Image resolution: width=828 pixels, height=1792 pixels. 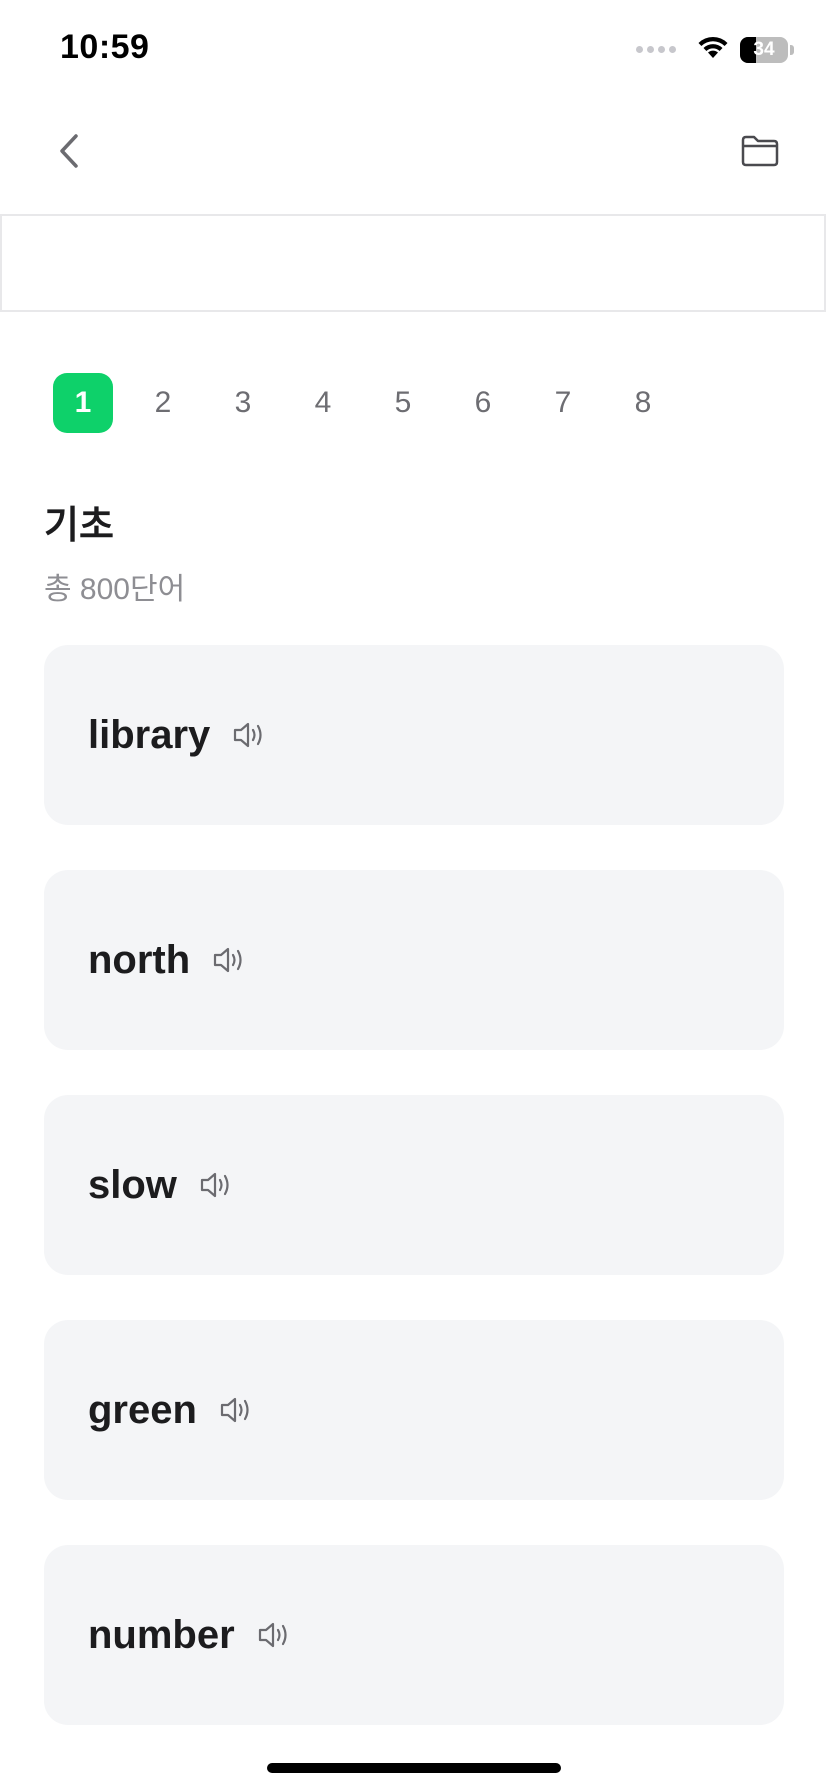 I want to click on level-tabs: 1 2 3 4 5 6 7 8, so click(x=373, y=403).